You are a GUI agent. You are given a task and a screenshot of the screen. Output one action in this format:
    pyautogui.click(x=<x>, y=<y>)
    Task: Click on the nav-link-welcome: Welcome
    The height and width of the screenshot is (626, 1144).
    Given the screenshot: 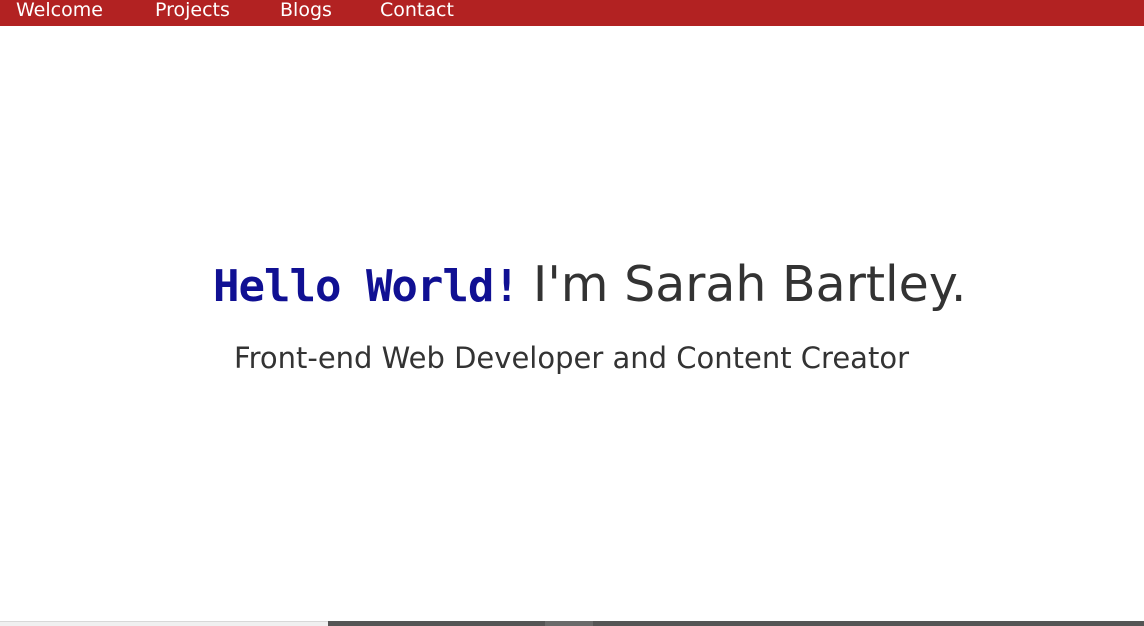 What is the action you would take?
    pyautogui.click(x=59, y=11)
    